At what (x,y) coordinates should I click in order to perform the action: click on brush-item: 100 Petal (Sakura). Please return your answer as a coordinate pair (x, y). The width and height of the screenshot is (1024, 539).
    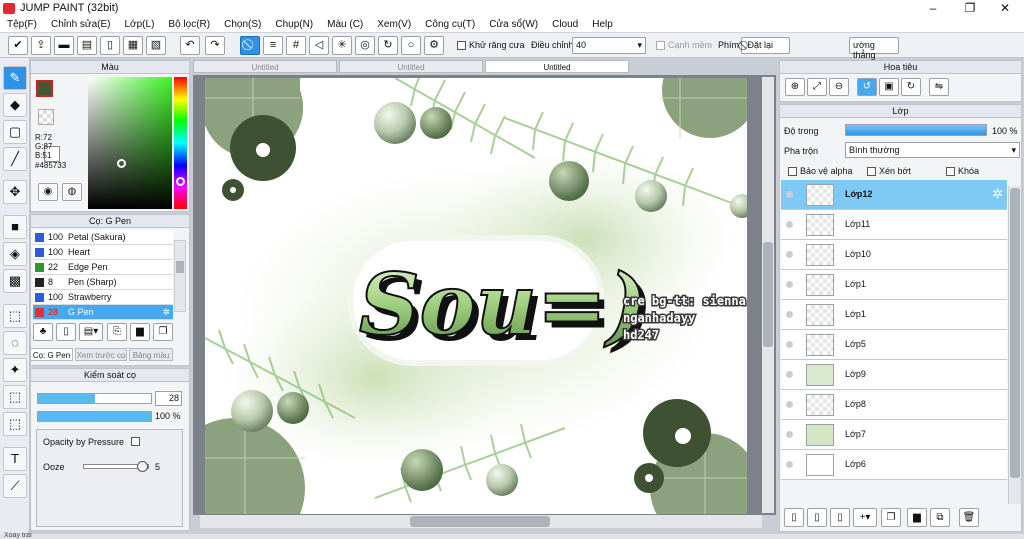
    Looking at the image, I should click on (103, 237).